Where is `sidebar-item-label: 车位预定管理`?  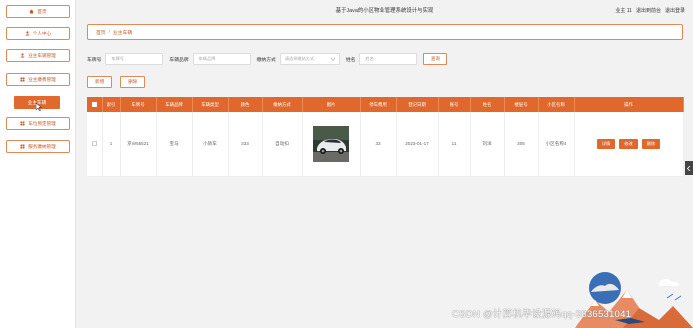
sidebar-item-label: 车位预定管理 is located at coordinates (42, 123).